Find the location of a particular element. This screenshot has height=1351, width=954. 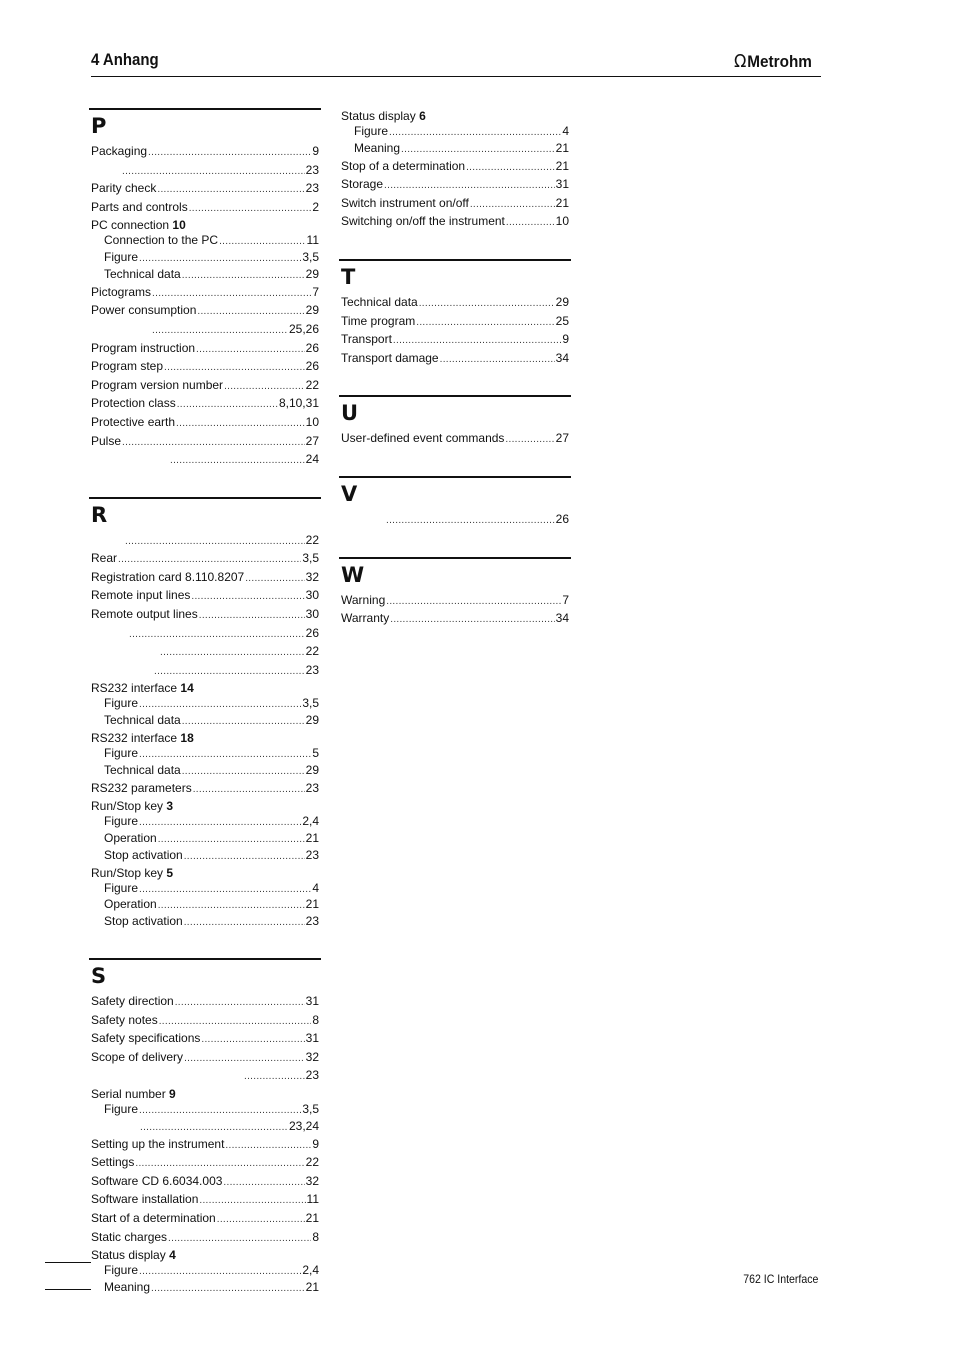

entry-label: Meaning is located at coordinates (127, 1287).